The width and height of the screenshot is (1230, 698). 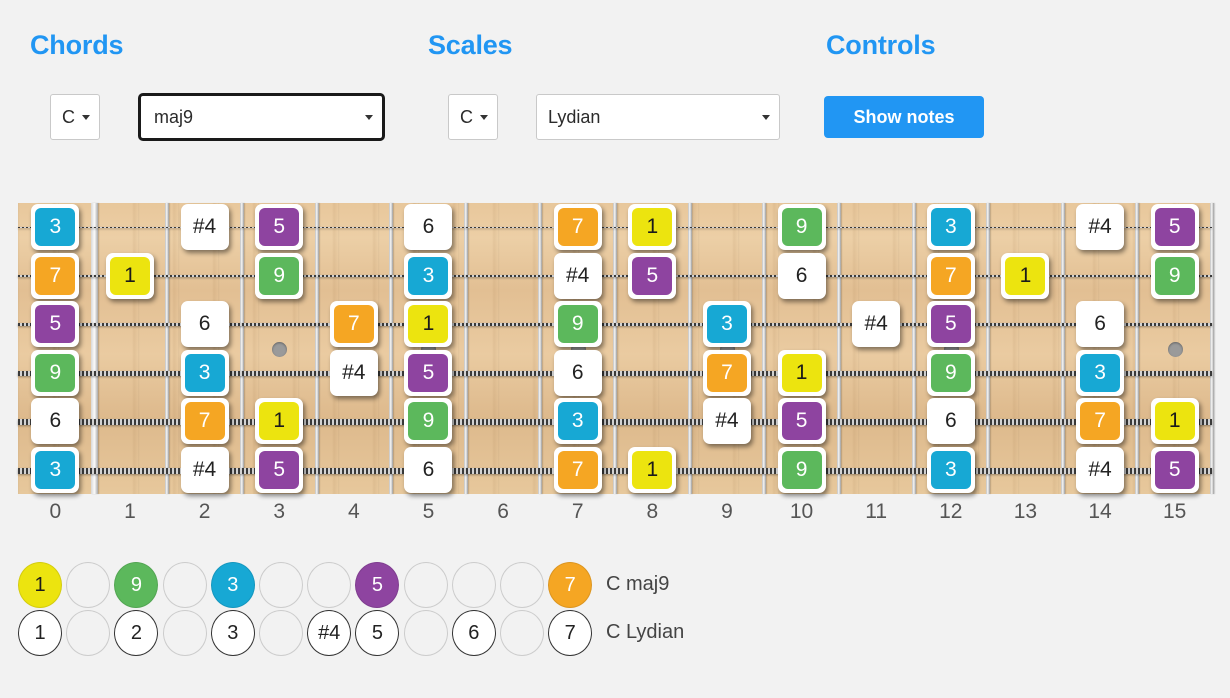 What do you see at coordinates (261, 117) in the screenshot?
I see `chord-type-select: maj9` at bounding box center [261, 117].